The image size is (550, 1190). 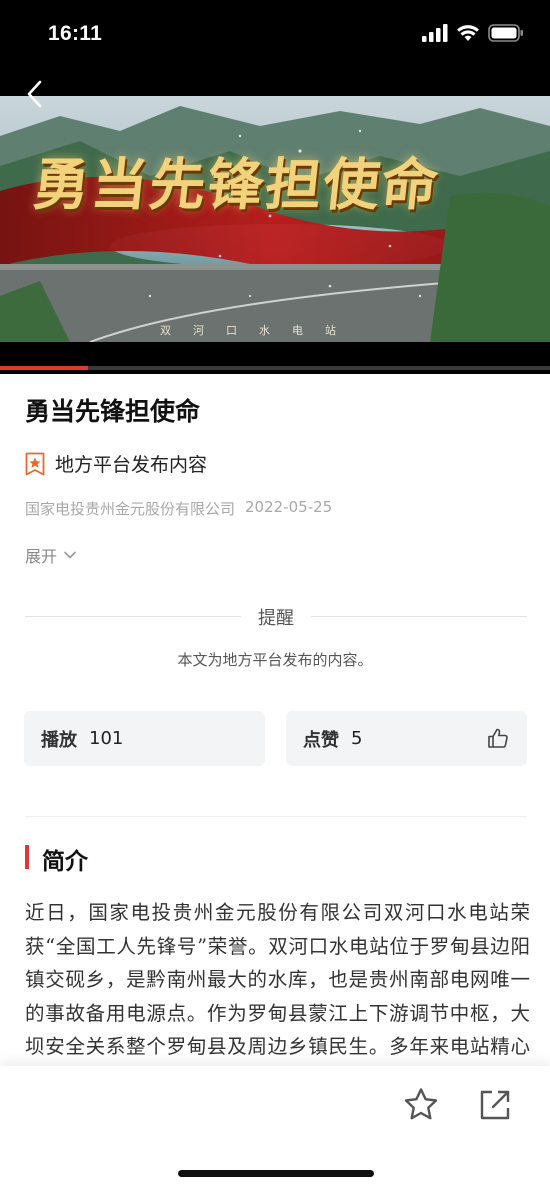 What do you see at coordinates (275, 368) in the screenshot?
I see `video-progress-bar` at bounding box center [275, 368].